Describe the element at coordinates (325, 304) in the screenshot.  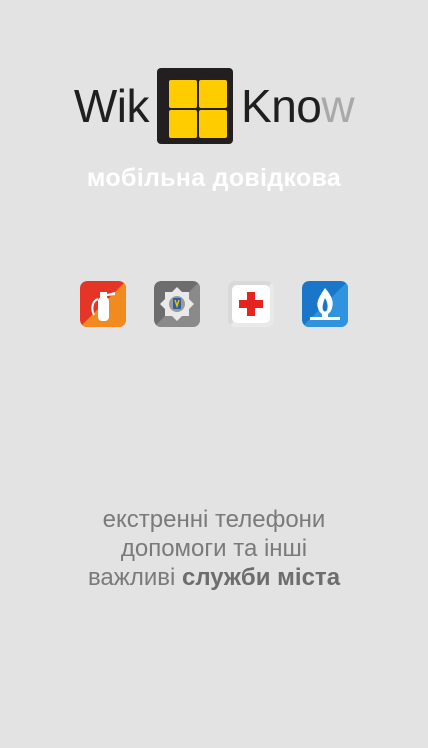
I see `gas-flame-icon` at that location.